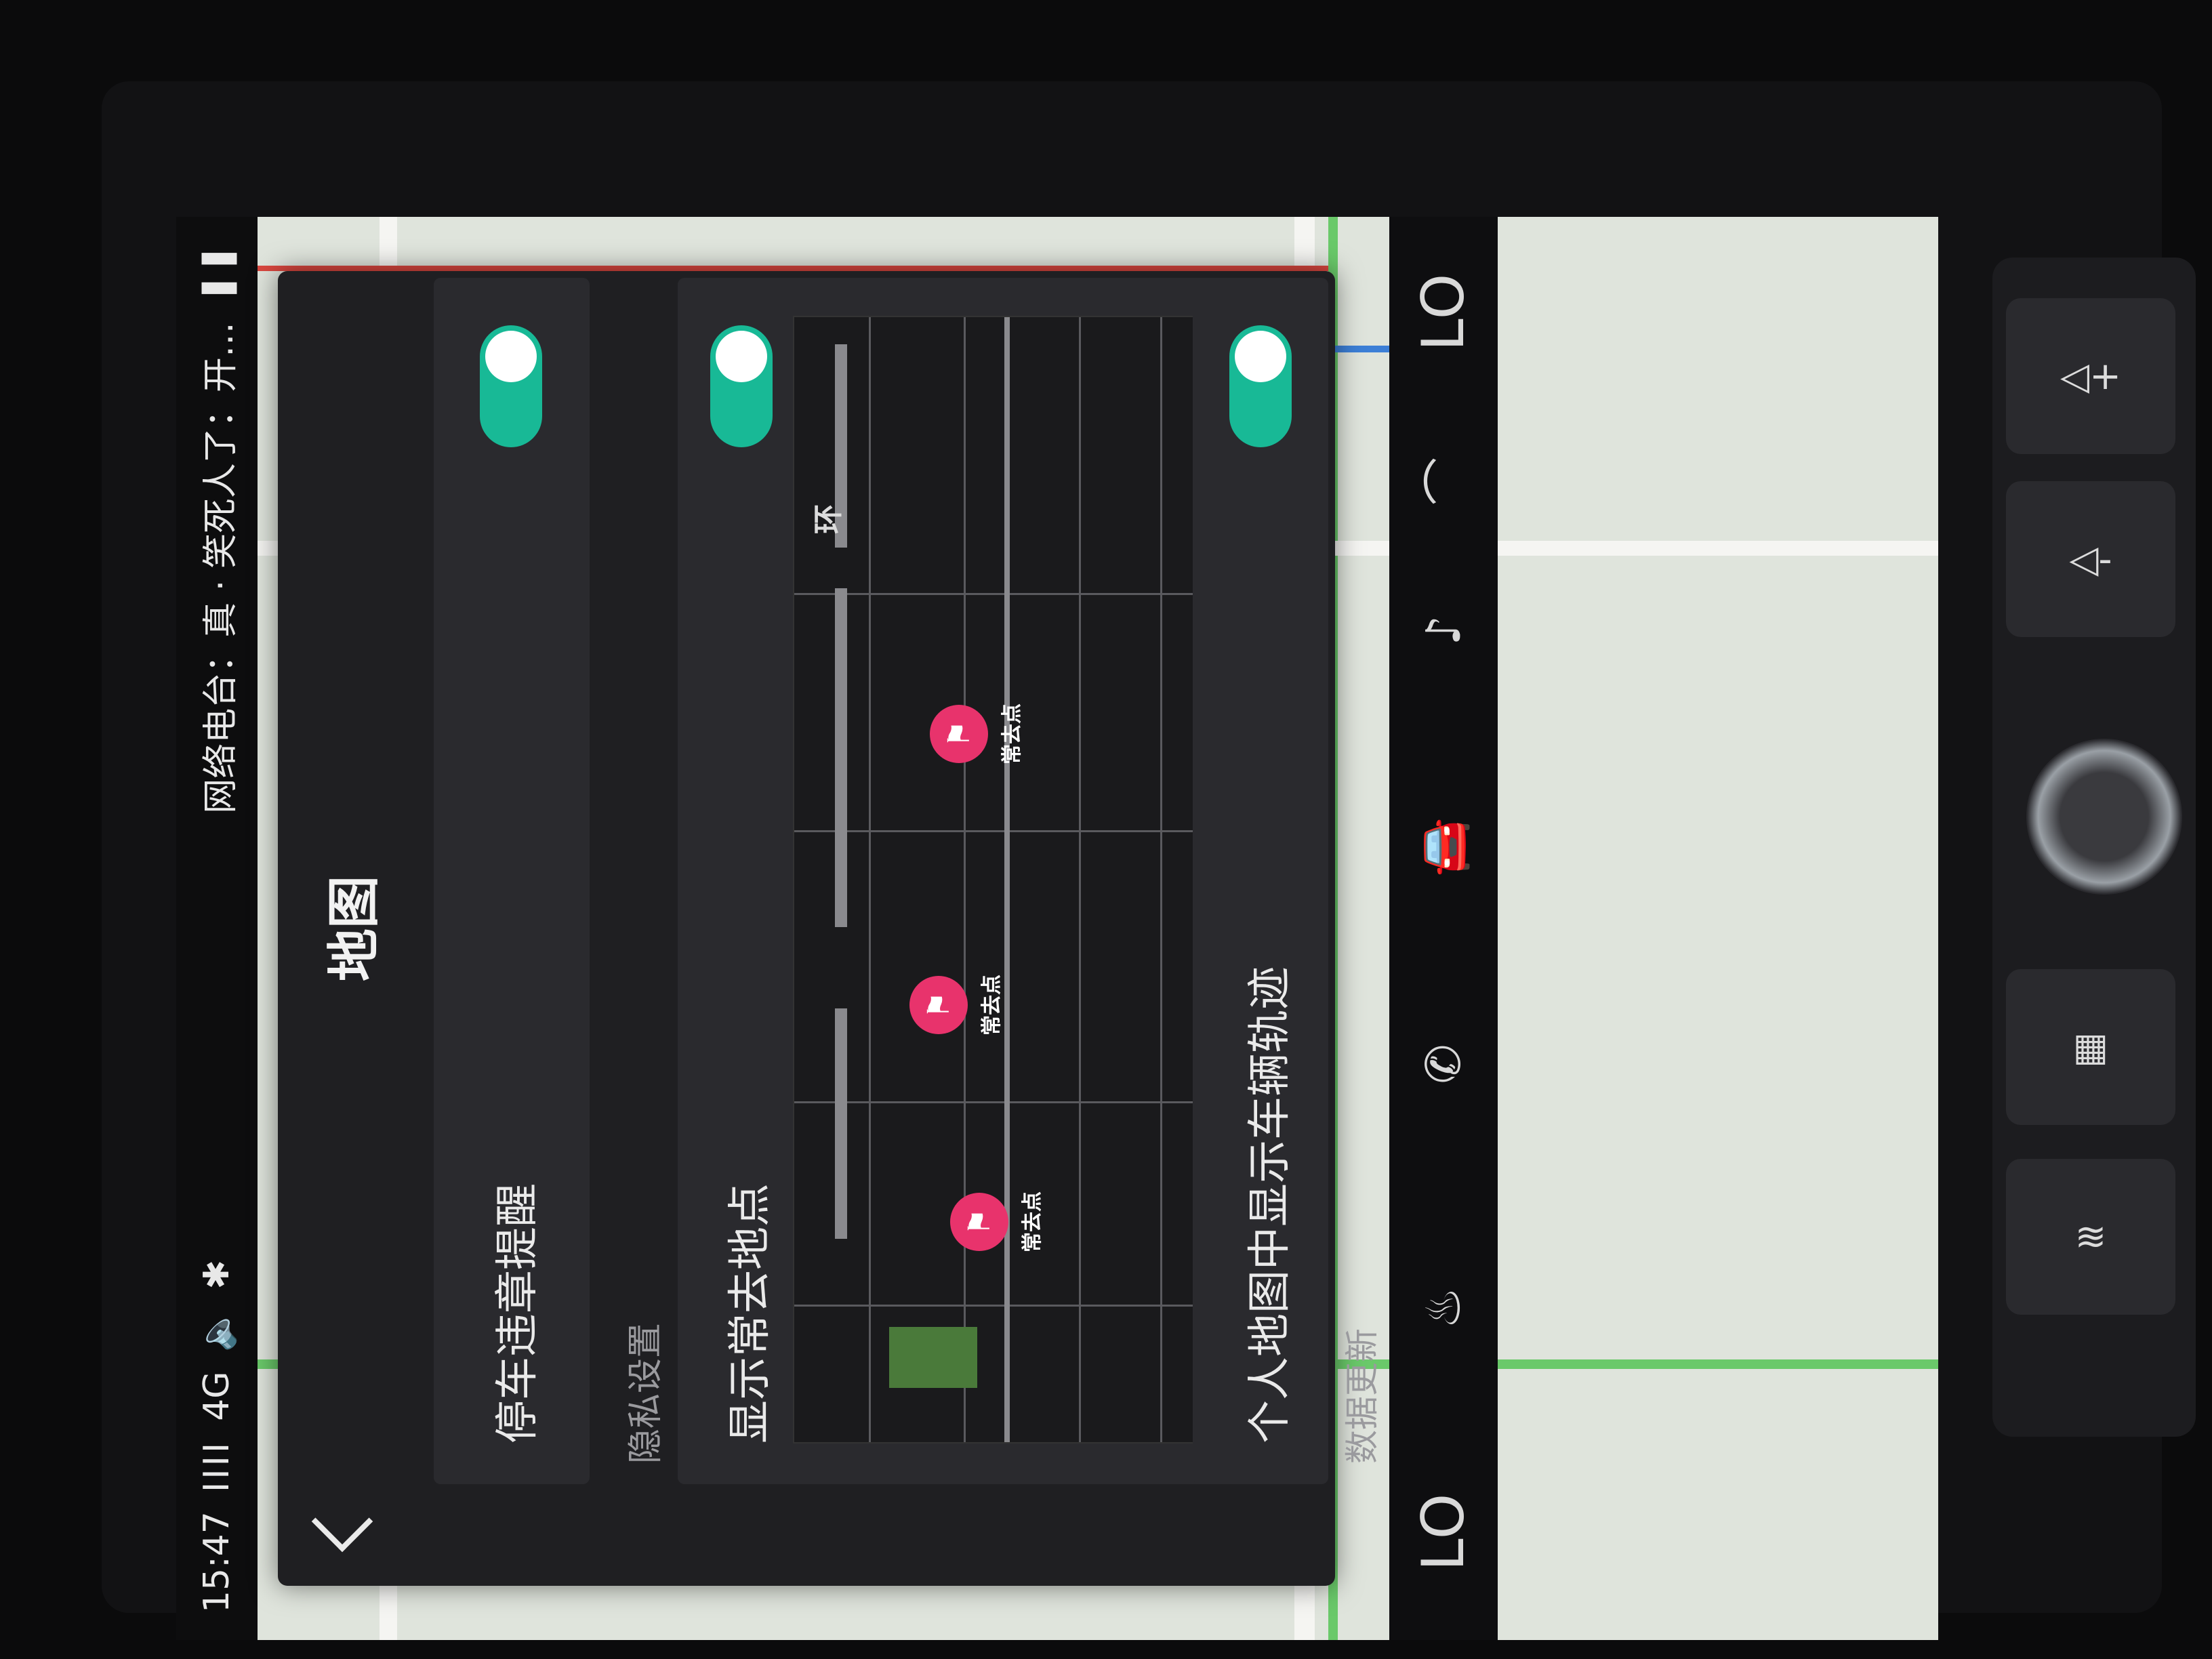 This screenshot has height=1659, width=2212. I want to click on volume-down-label: ◁-, so click(2090, 559).